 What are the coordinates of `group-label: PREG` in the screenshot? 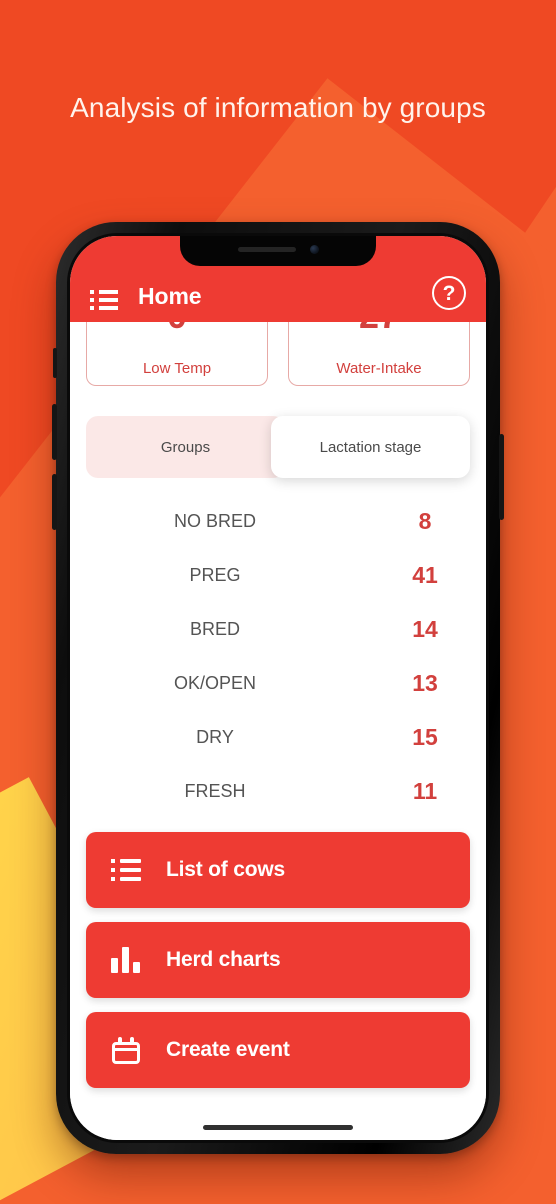 It's located at (215, 574).